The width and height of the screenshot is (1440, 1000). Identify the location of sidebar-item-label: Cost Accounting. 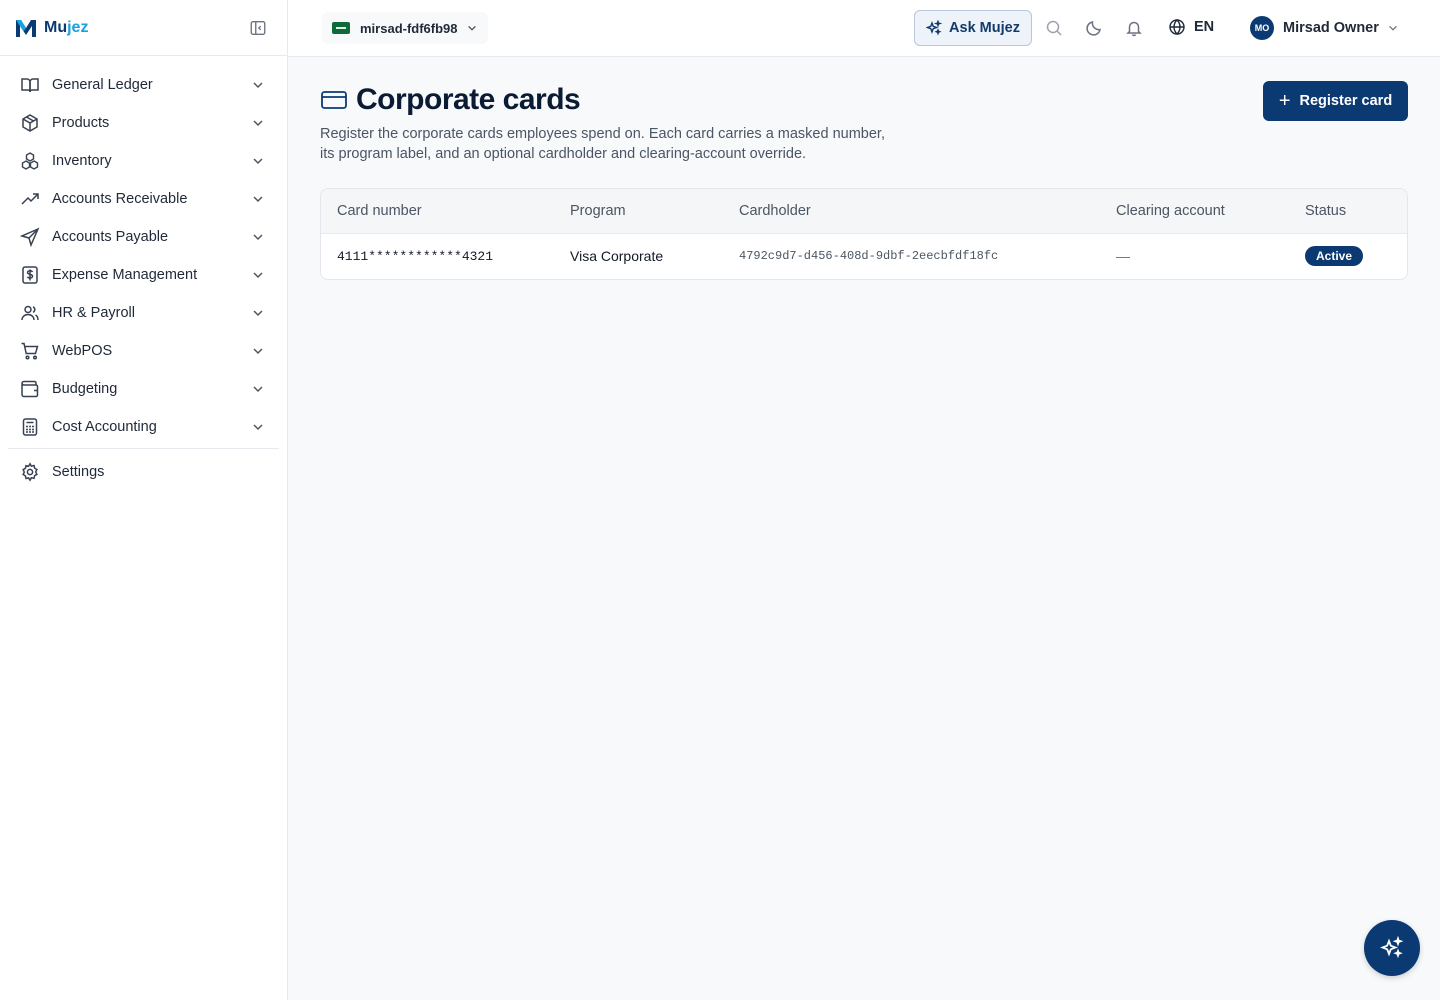
(104, 427).